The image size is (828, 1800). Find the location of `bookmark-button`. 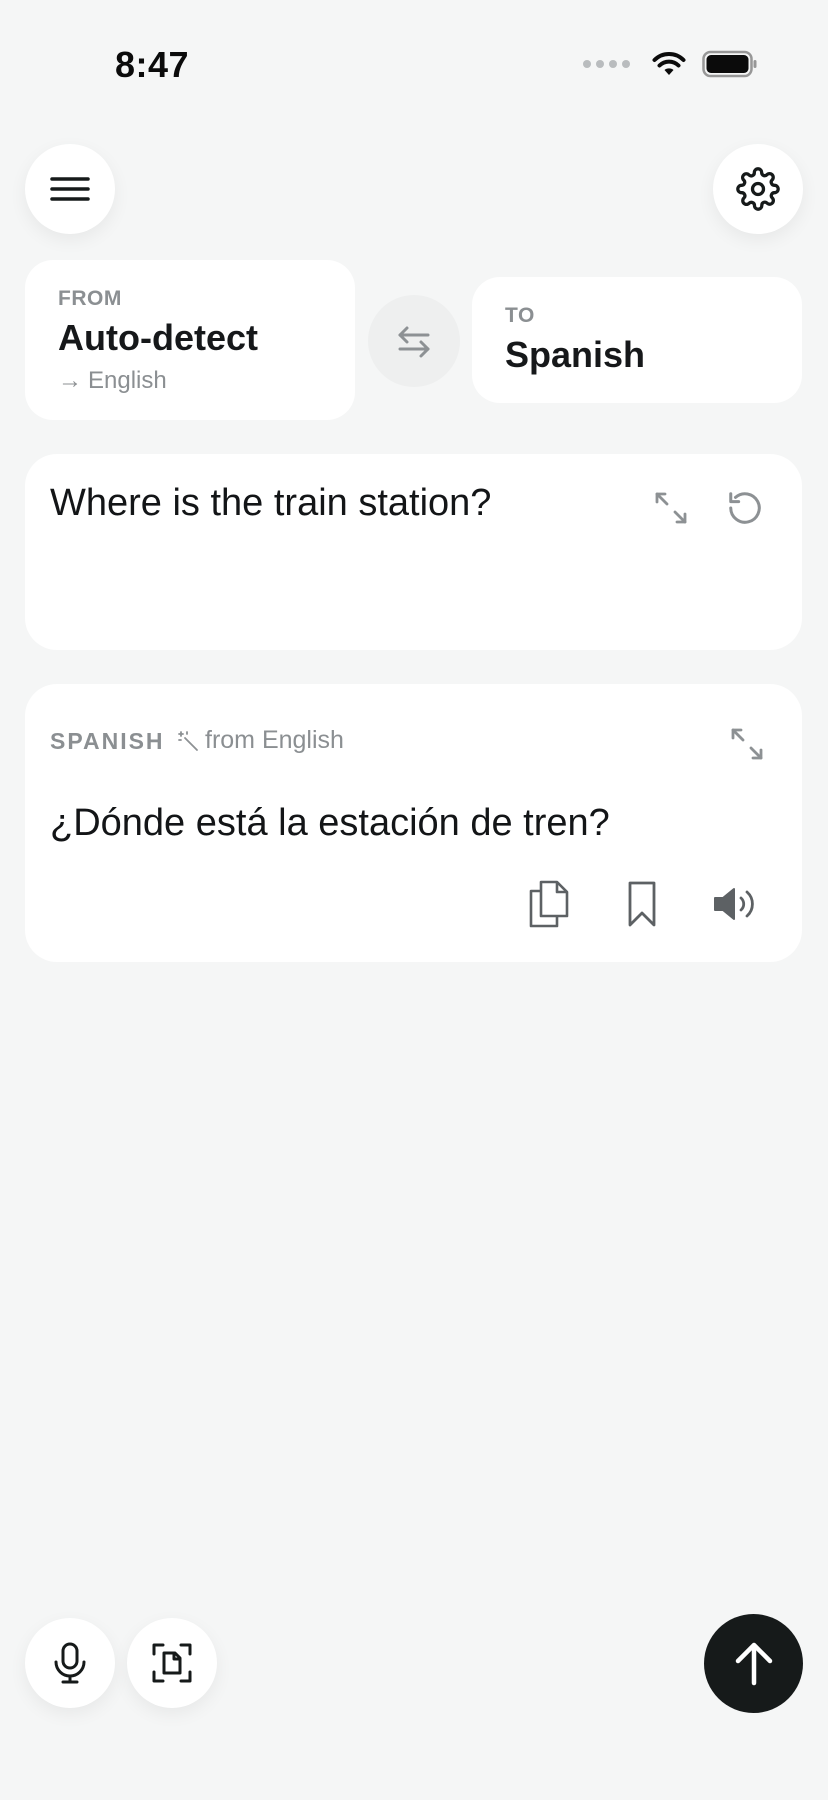

bookmark-button is located at coordinates (642, 904).